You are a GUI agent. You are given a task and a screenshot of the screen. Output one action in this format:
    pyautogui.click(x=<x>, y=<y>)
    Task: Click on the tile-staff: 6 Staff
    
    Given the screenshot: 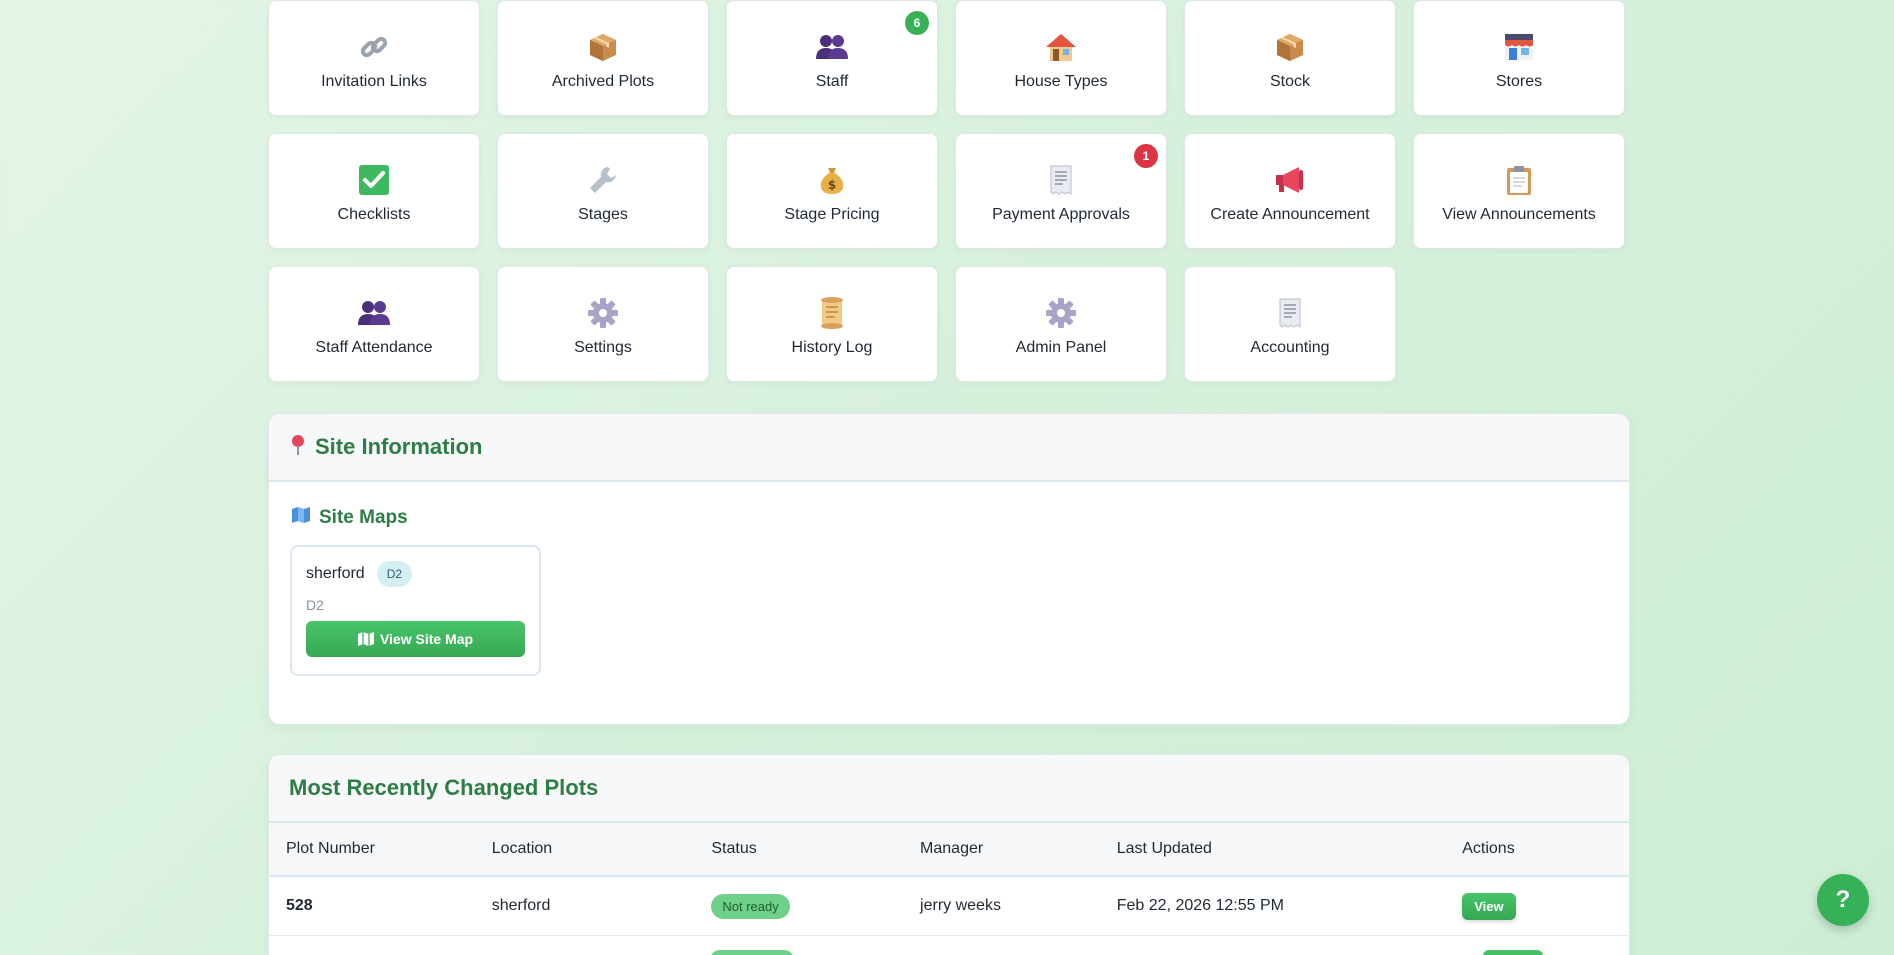 What is the action you would take?
    pyautogui.click(x=832, y=58)
    